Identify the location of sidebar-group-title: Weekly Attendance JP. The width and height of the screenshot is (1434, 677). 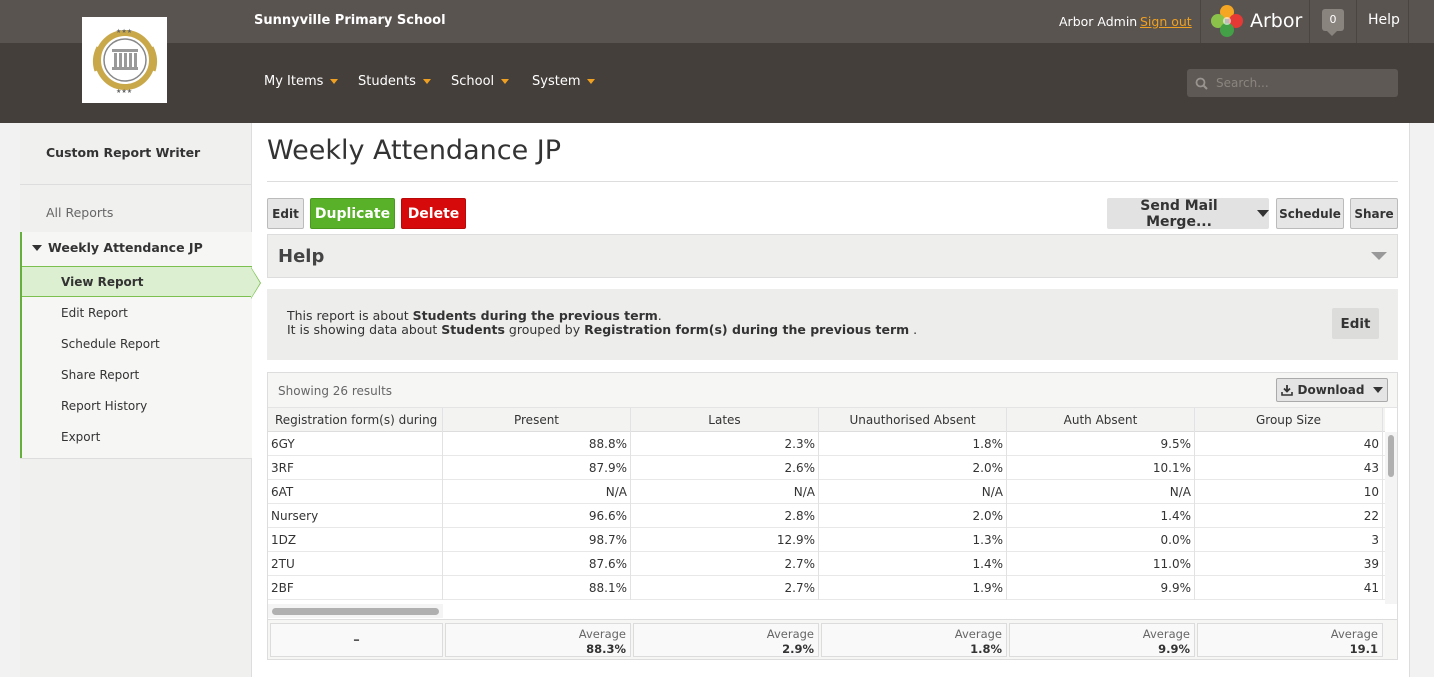
(117, 247).